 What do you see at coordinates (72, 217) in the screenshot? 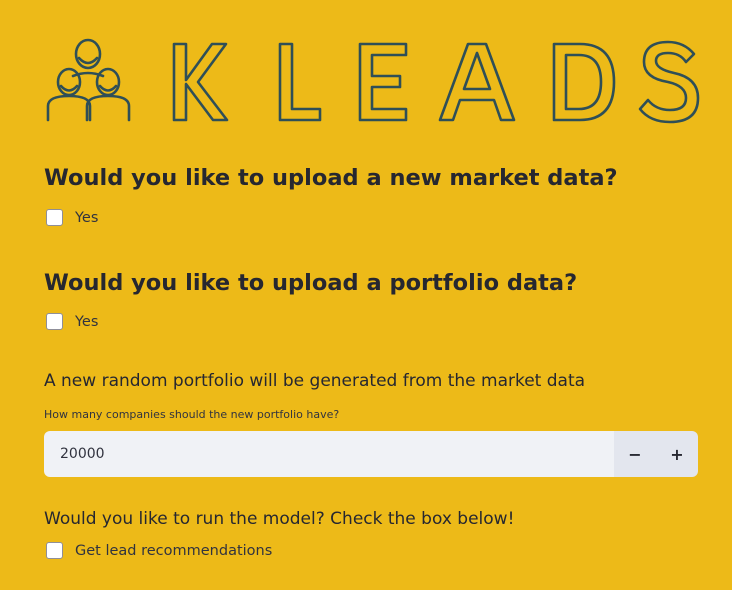
I see `market-data-checkbox: Yes` at bounding box center [72, 217].